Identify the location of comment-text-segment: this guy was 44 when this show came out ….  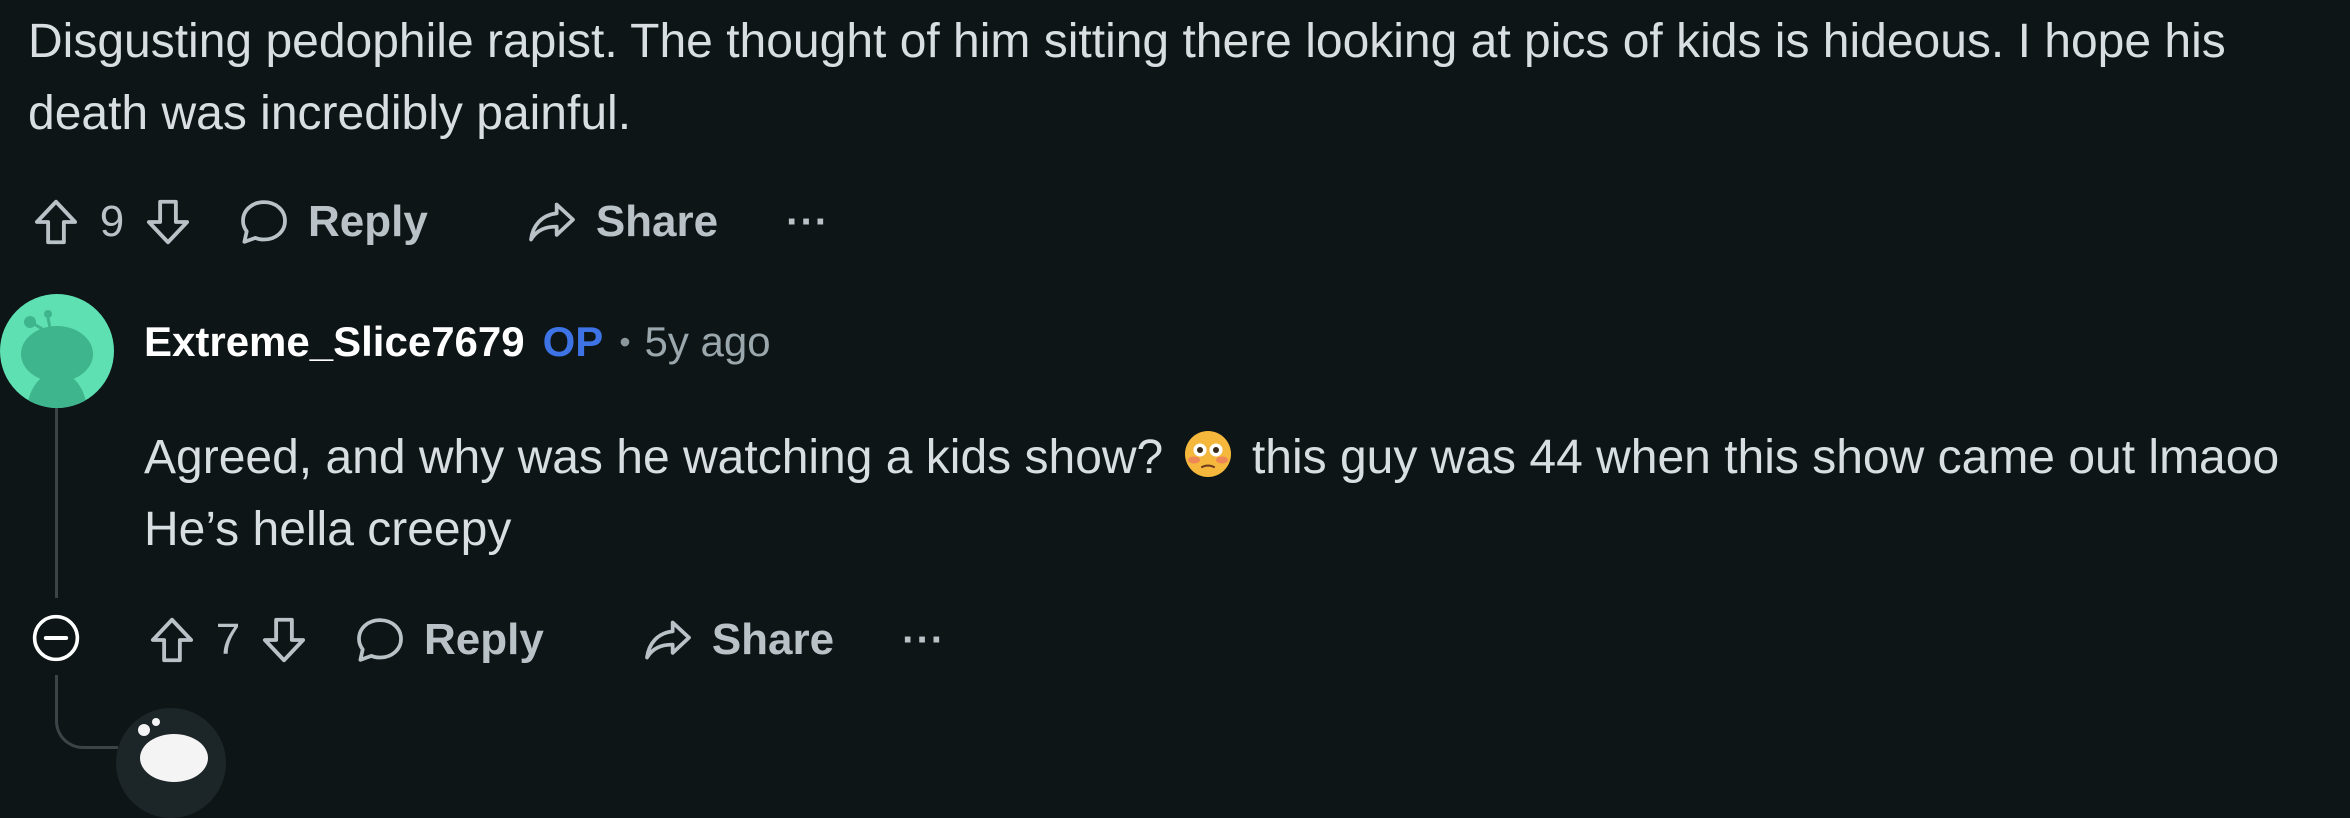
(1765, 457).